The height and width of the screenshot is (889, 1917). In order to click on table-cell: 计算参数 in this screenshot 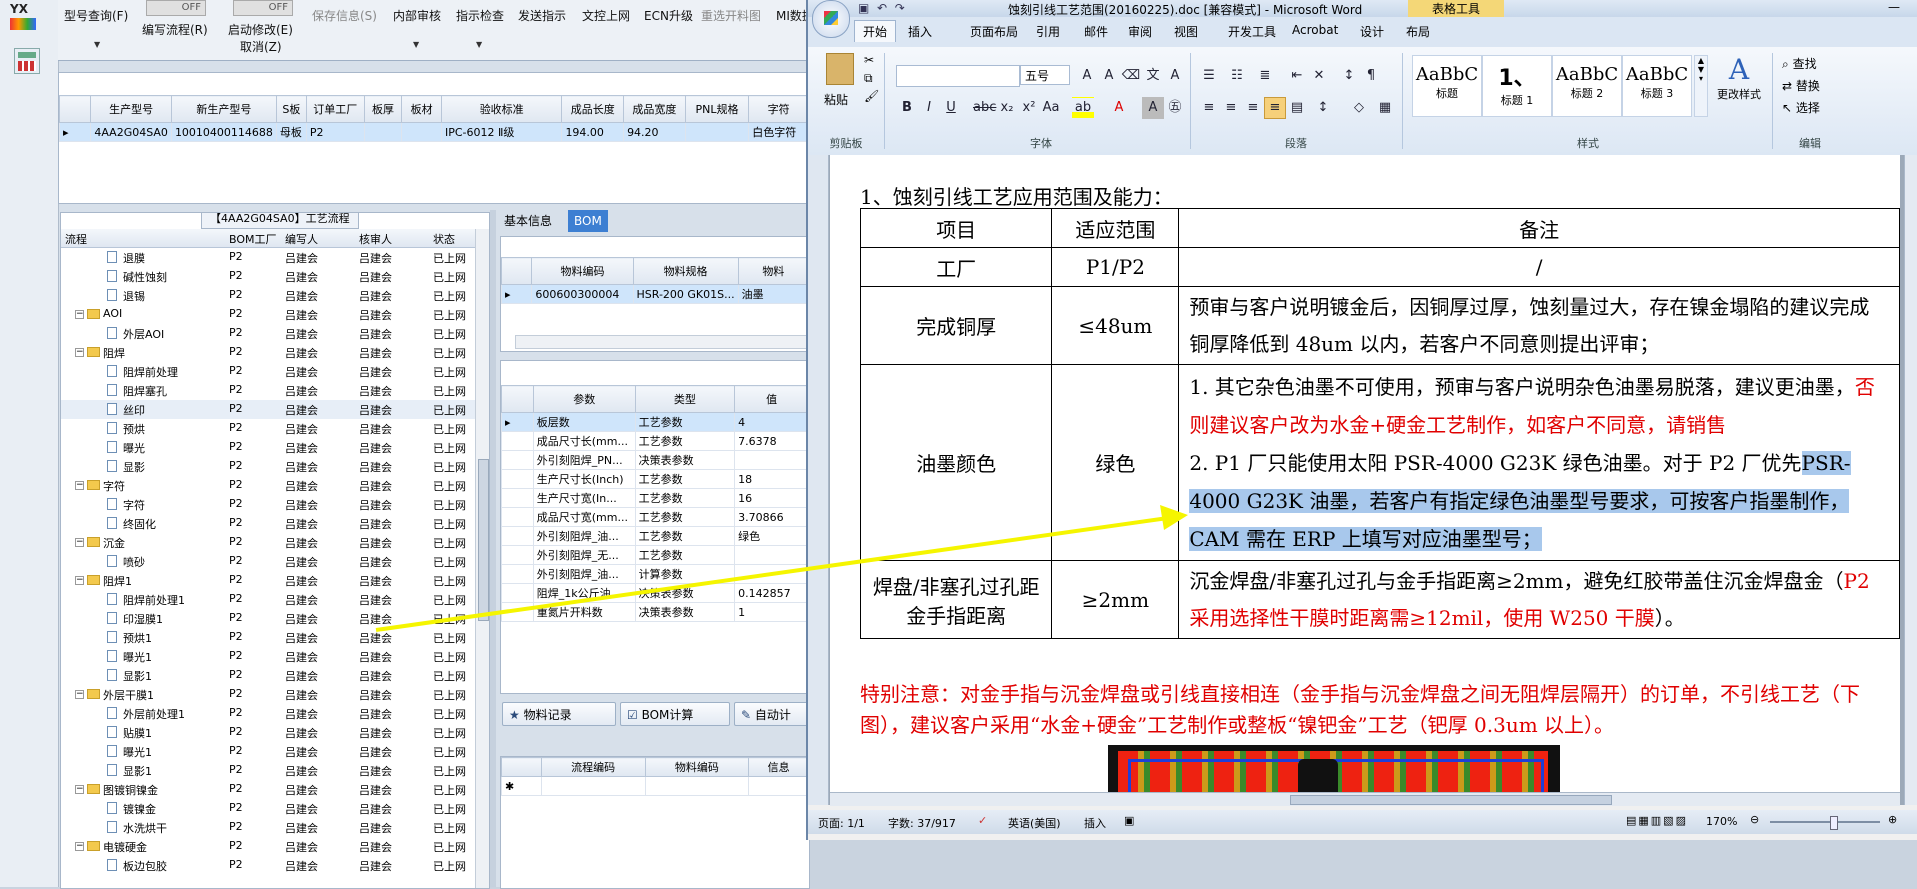, I will do `click(685, 574)`.